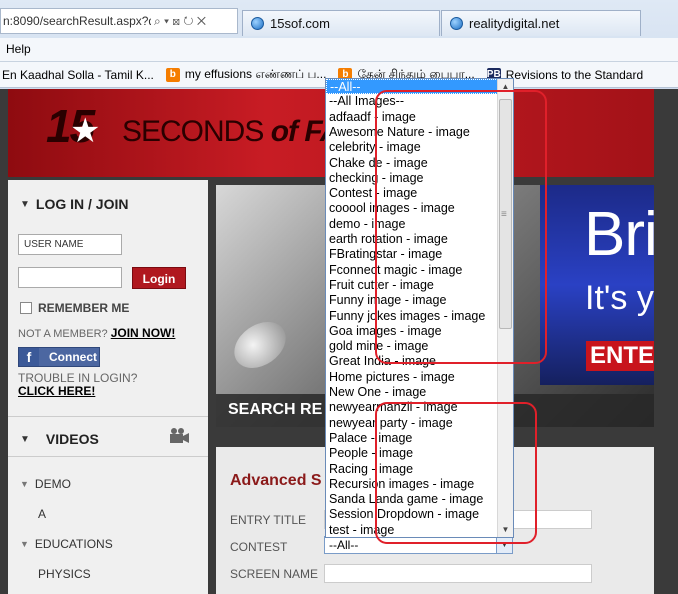 This screenshot has height=594, width=678. Describe the element at coordinates (97, 333) in the screenshot. I see `not-member-text: NOT A MEMBER? JOIN NOW!` at that location.